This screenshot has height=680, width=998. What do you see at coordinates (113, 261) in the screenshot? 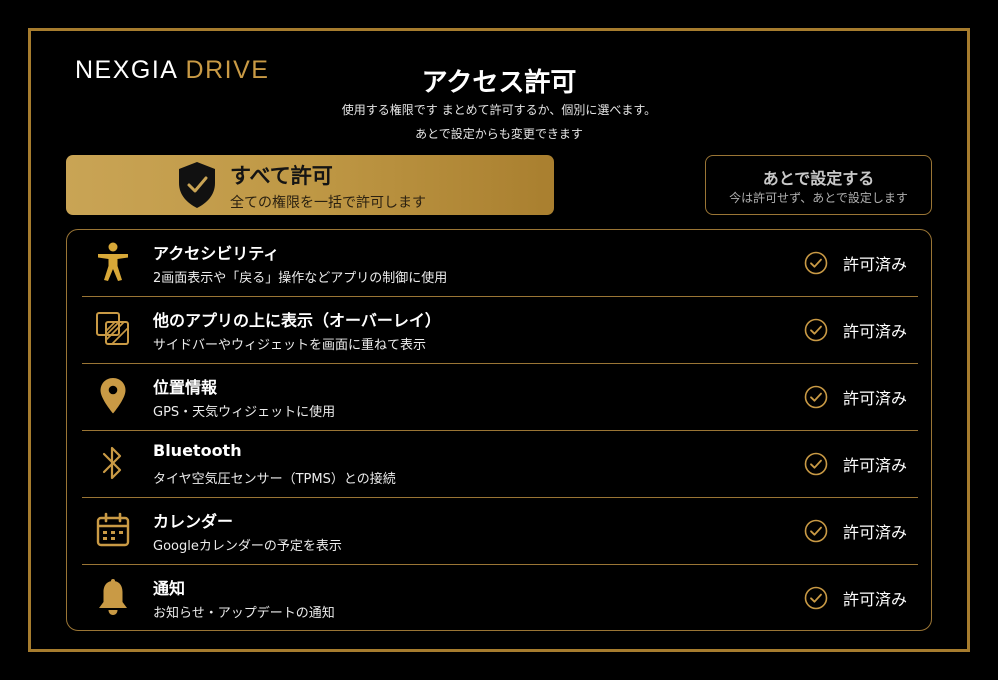
I see `accessibility-icon` at bounding box center [113, 261].